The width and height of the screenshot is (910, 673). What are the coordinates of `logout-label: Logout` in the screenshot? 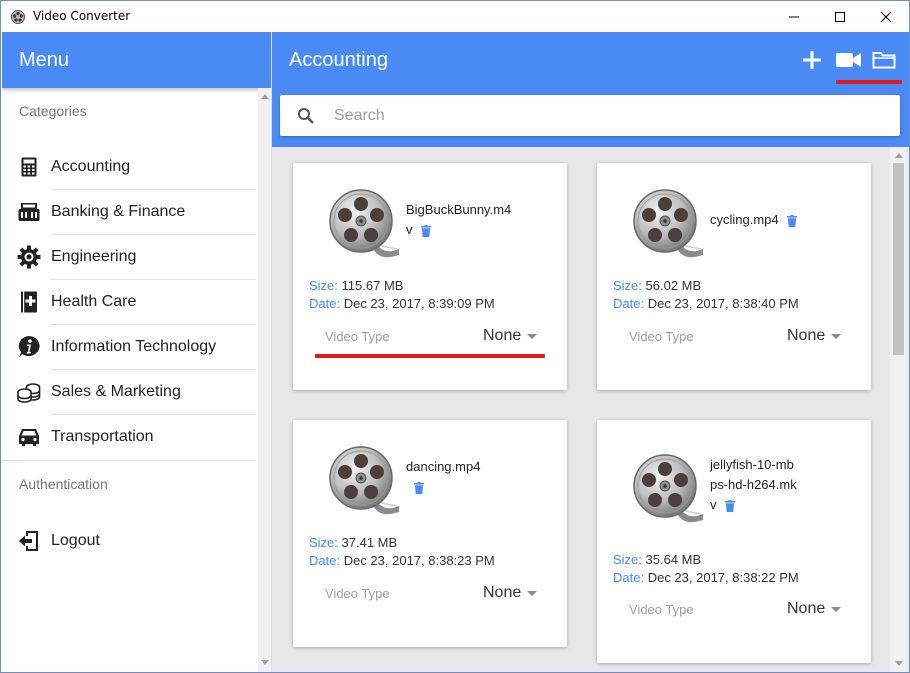 It's located at (75, 540).